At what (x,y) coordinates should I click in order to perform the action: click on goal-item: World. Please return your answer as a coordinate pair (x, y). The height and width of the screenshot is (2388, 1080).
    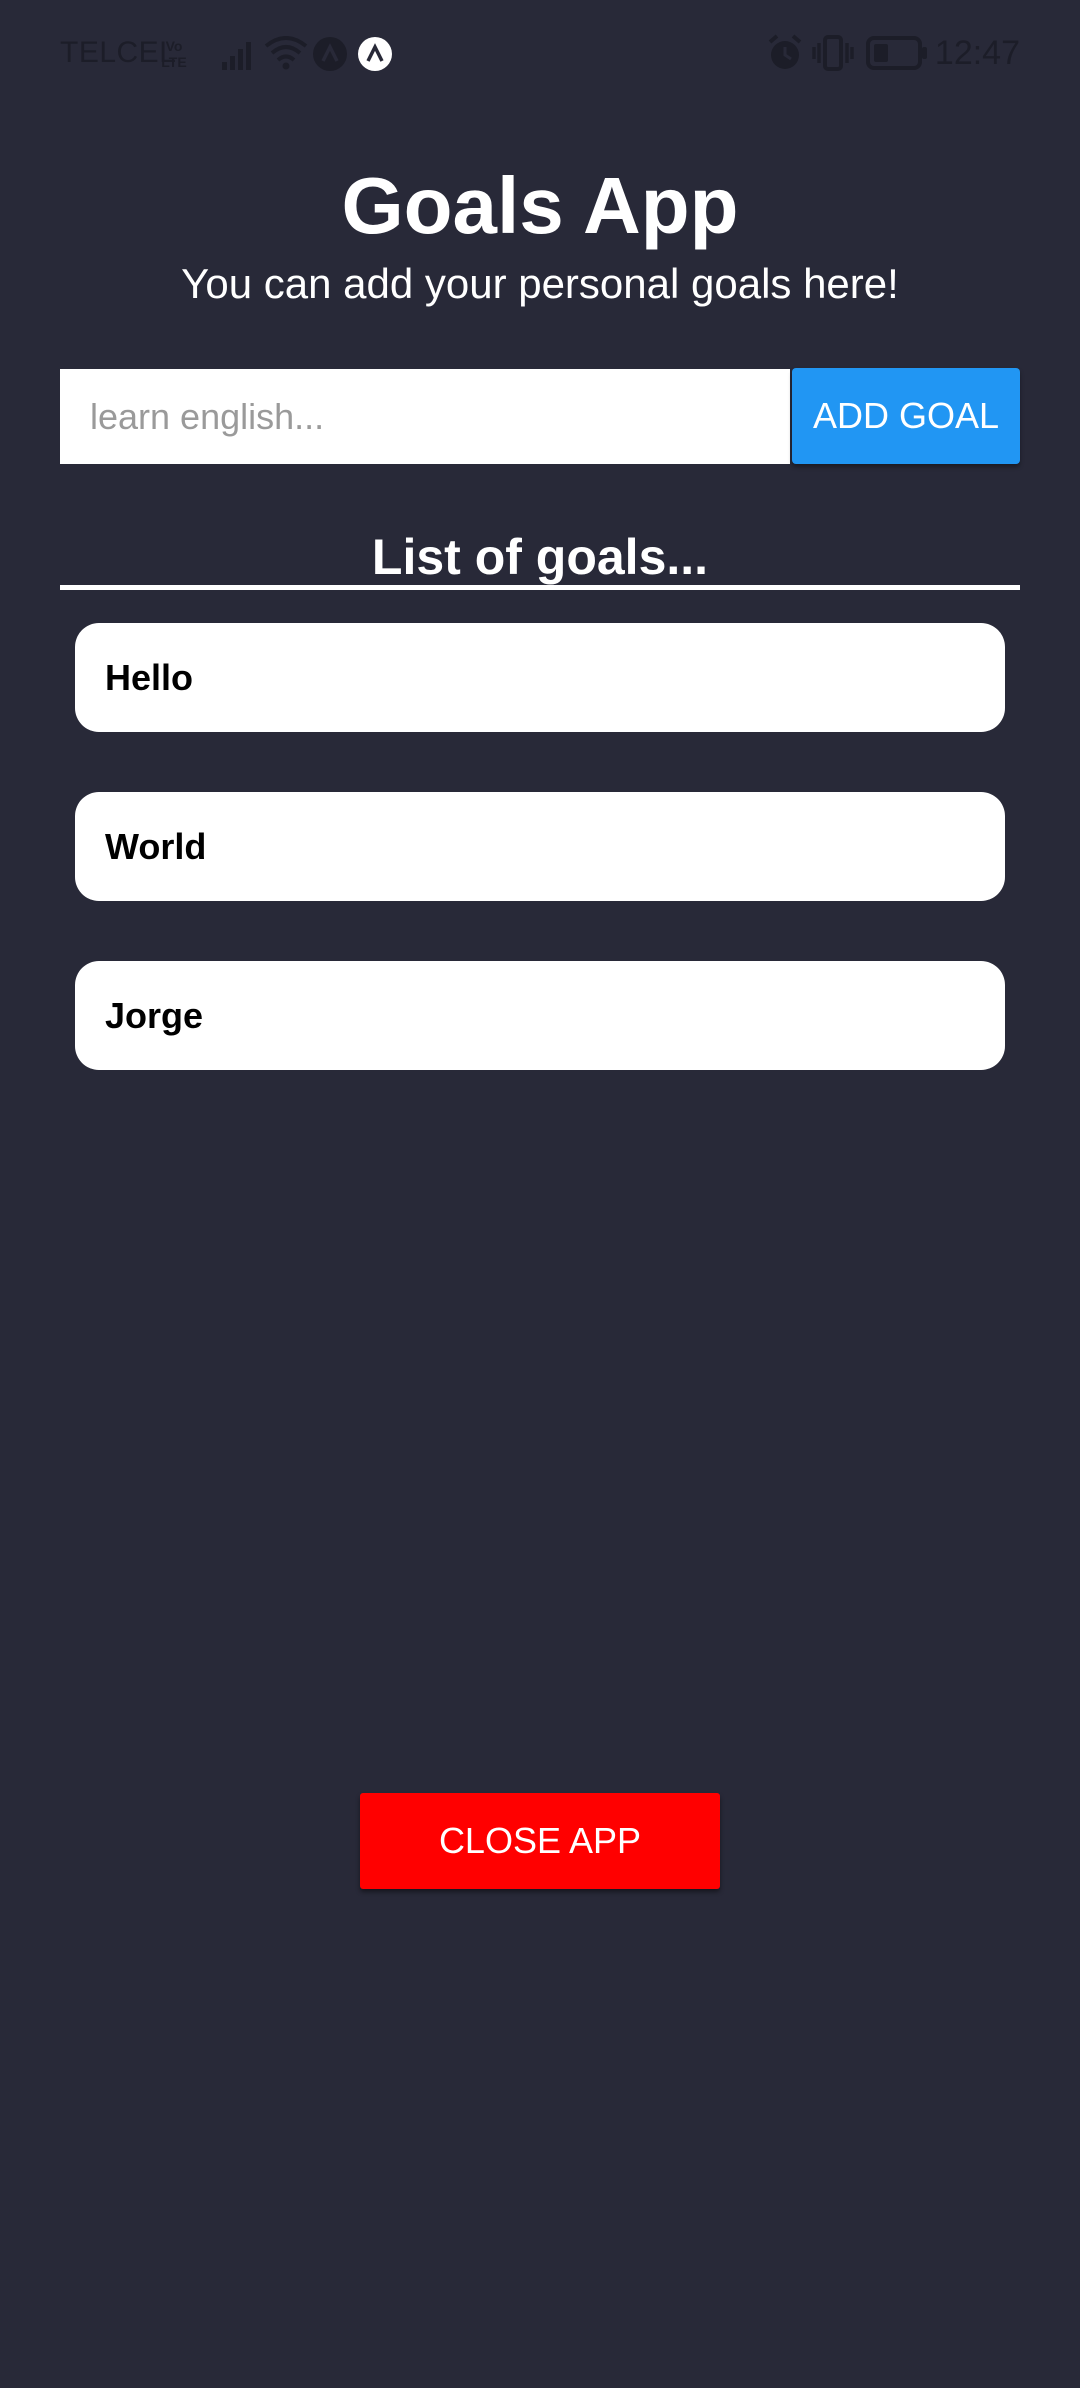
    Looking at the image, I should click on (540, 846).